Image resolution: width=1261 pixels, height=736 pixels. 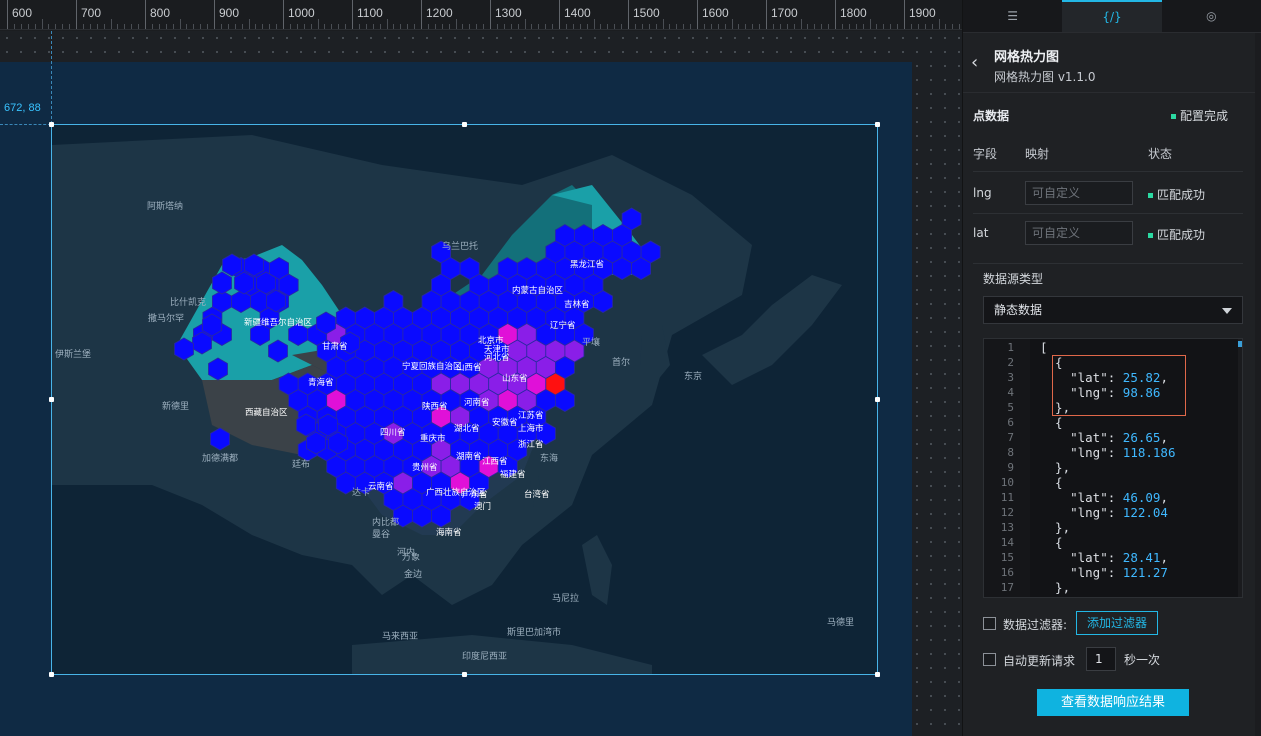 I want to click on line-number: 4, so click(x=1010, y=392).